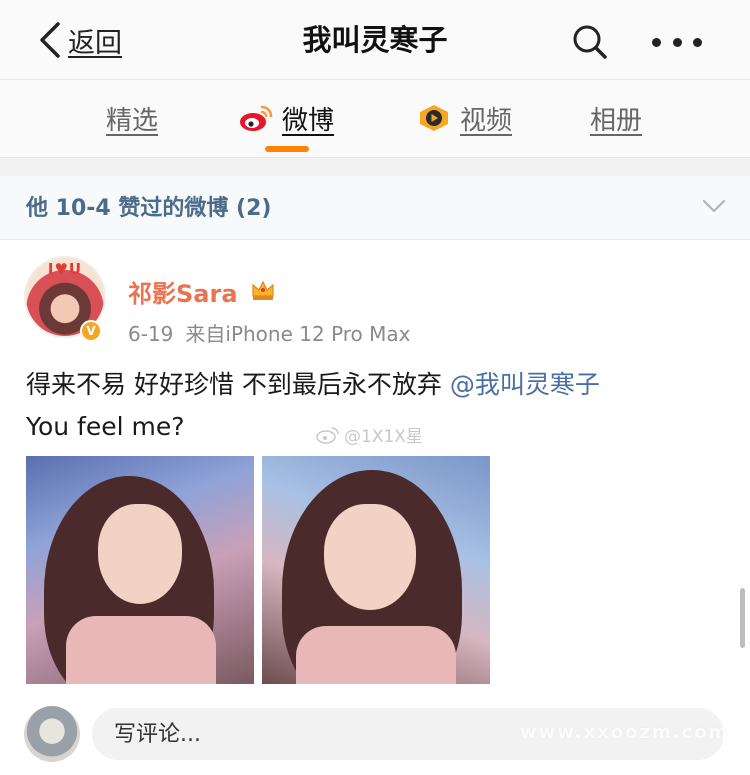 The image size is (750, 775). I want to click on divider, so click(375, 167).